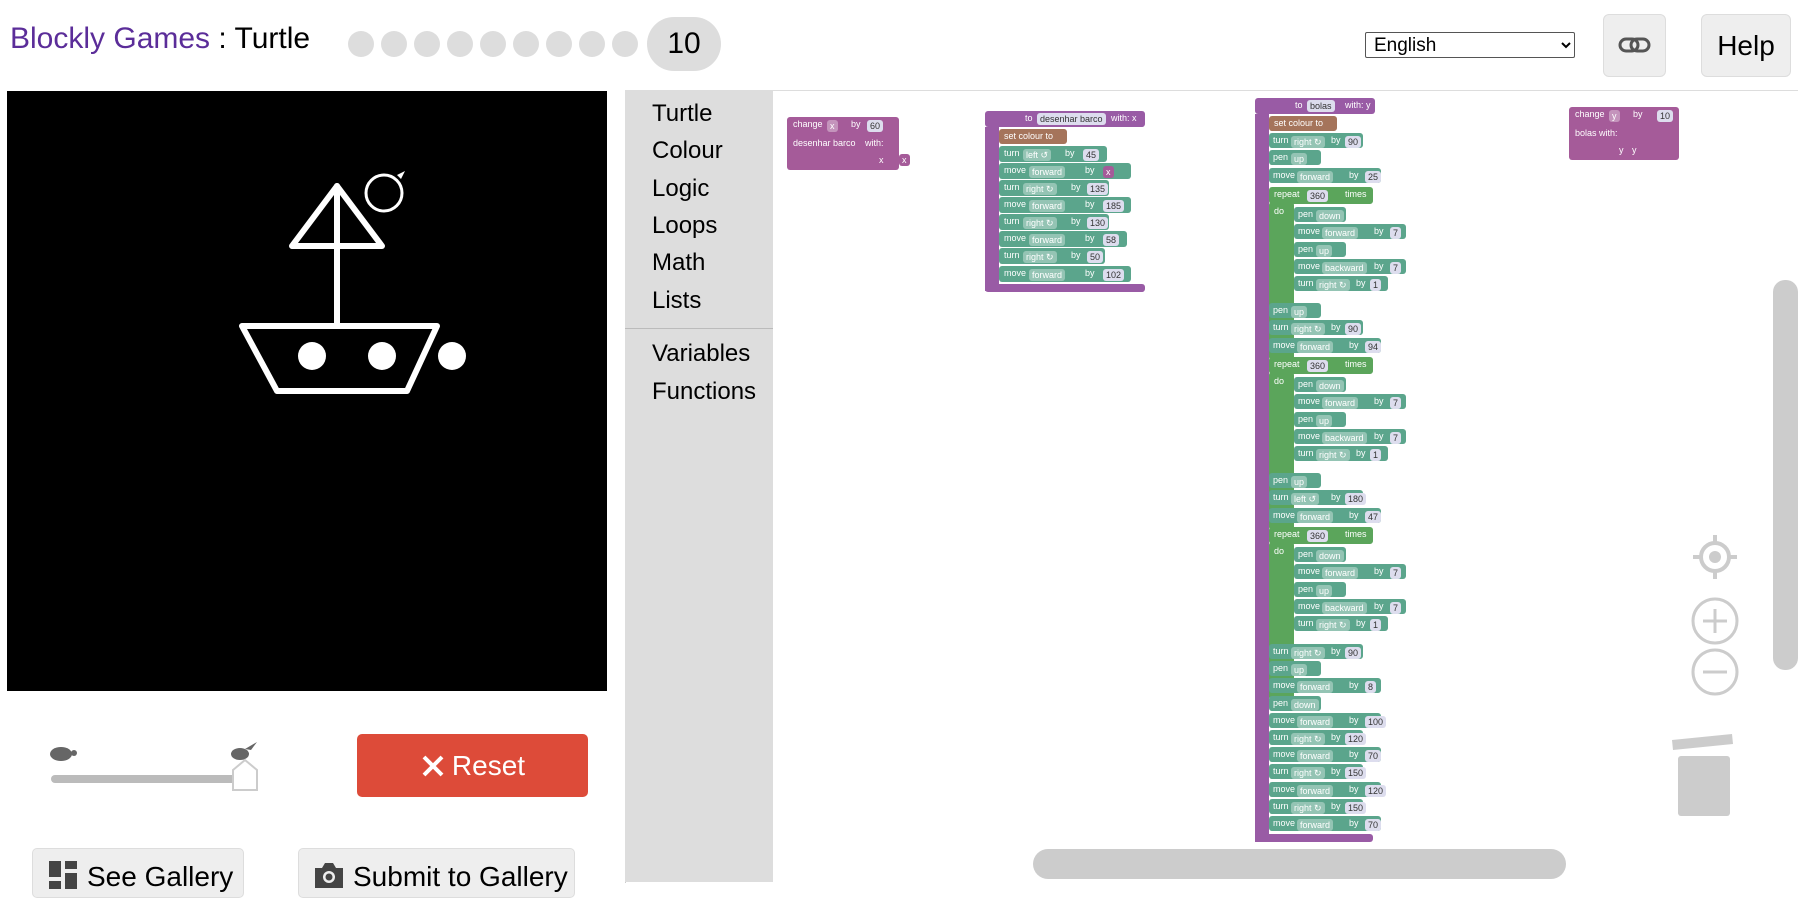  What do you see at coordinates (875, 126) in the screenshot?
I see `number-field: 60` at bounding box center [875, 126].